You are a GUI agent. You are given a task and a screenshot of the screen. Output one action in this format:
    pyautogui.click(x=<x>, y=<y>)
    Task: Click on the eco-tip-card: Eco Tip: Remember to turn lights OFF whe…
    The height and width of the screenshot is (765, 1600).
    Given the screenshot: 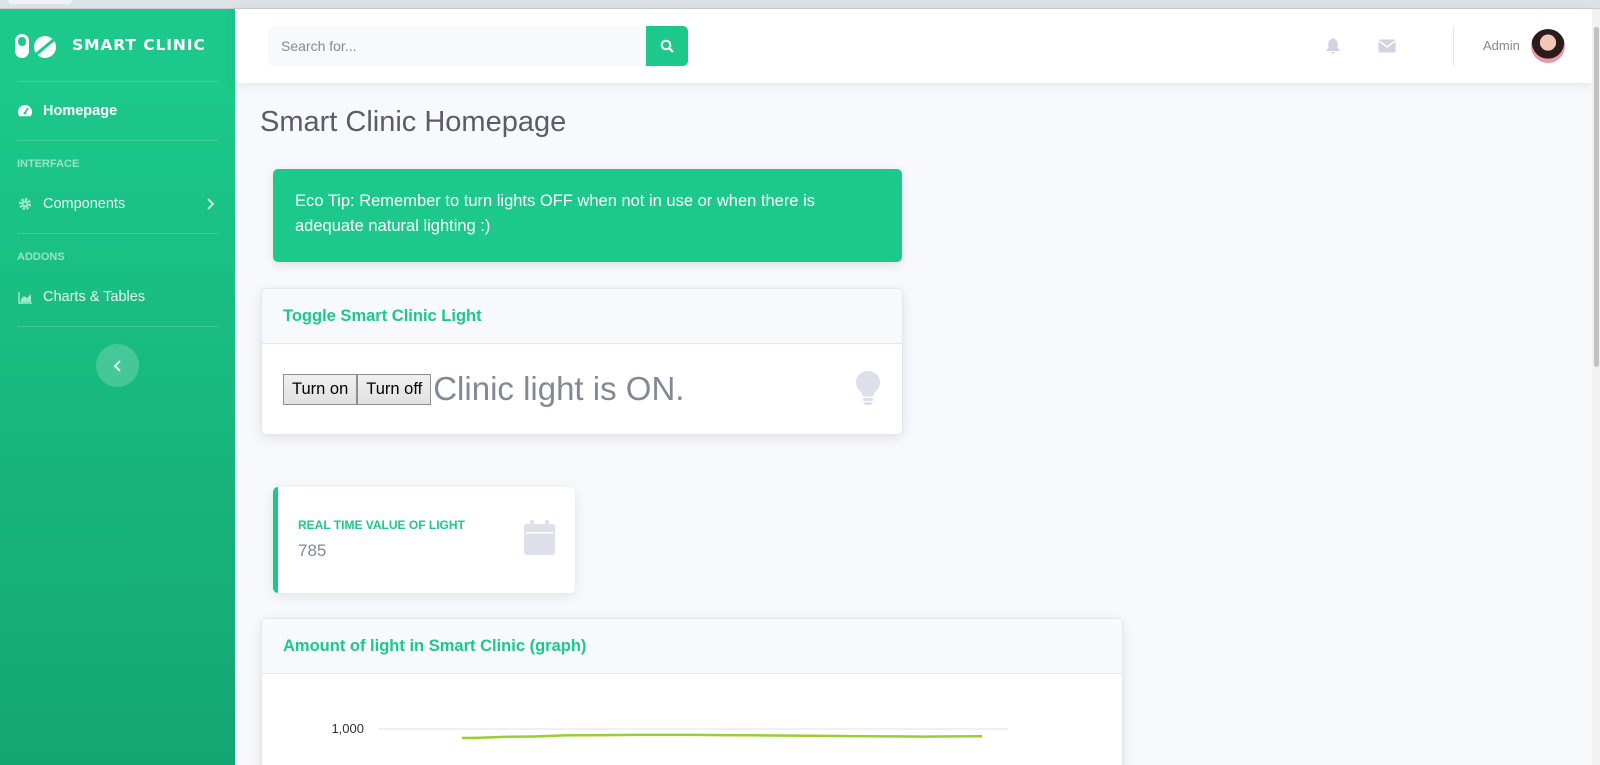 What is the action you would take?
    pyautogui.click(x=587, y=215)
    